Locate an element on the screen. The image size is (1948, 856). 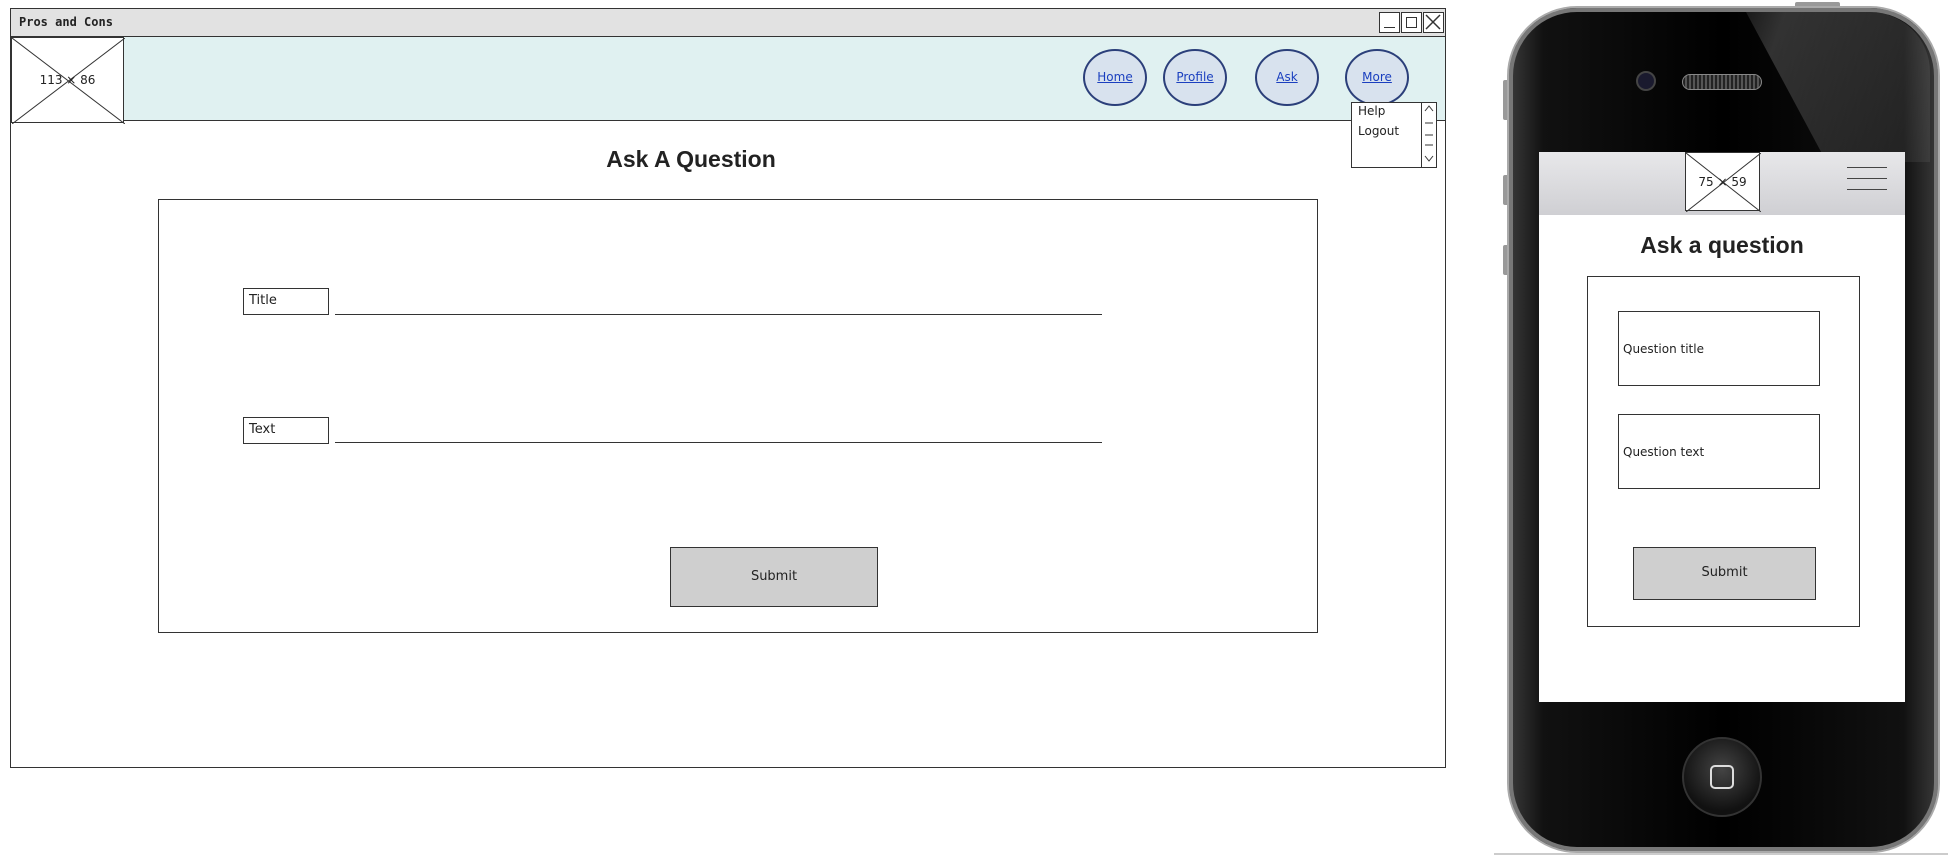
more-dropdown-menu: Help Logout is located at coordinates (1394, 135).